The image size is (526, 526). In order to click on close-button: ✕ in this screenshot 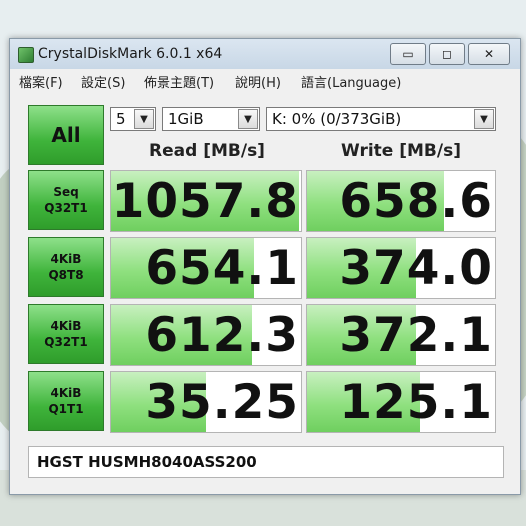, I will do `click(489, 54)`.